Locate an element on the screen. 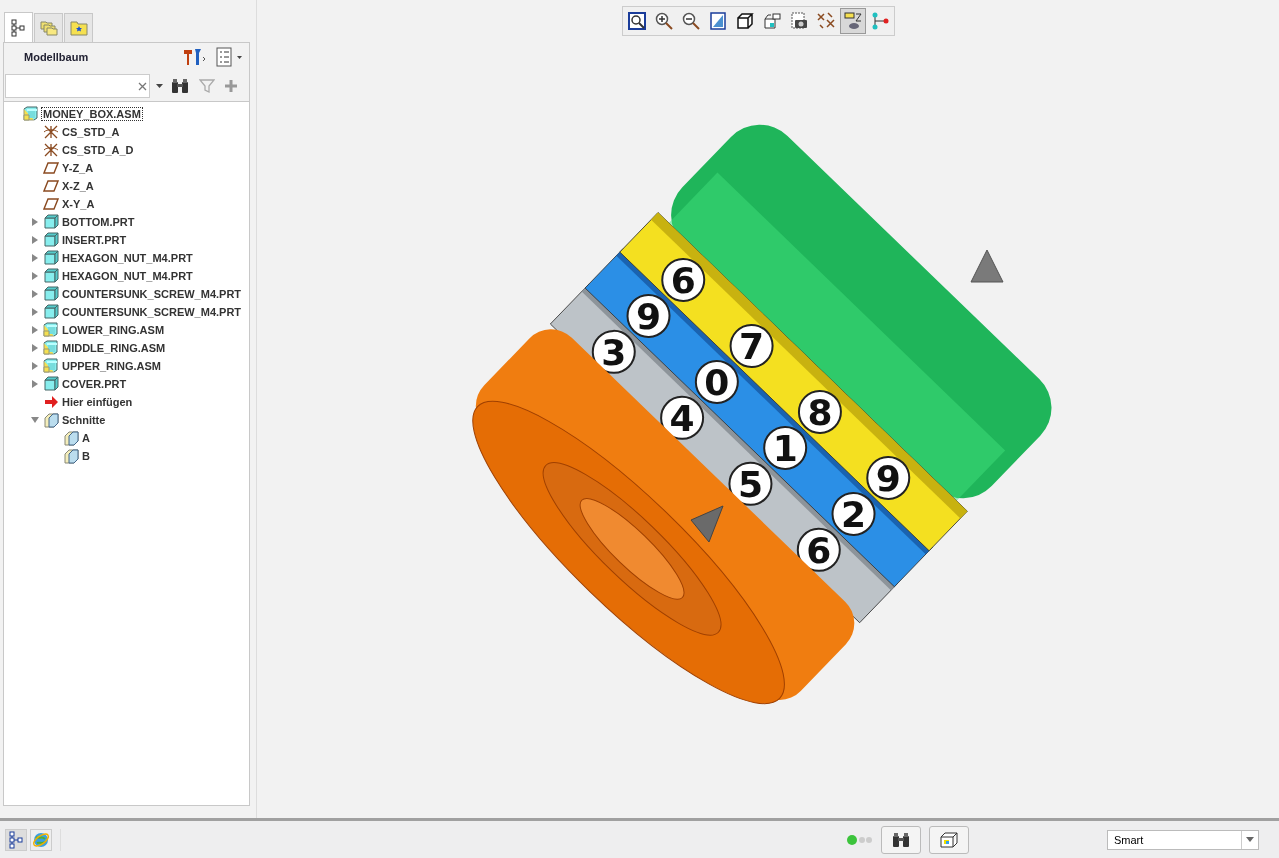 The width and height of the screenshot is (1279, 858). tree-item: A is located at coordinates (86, 438).